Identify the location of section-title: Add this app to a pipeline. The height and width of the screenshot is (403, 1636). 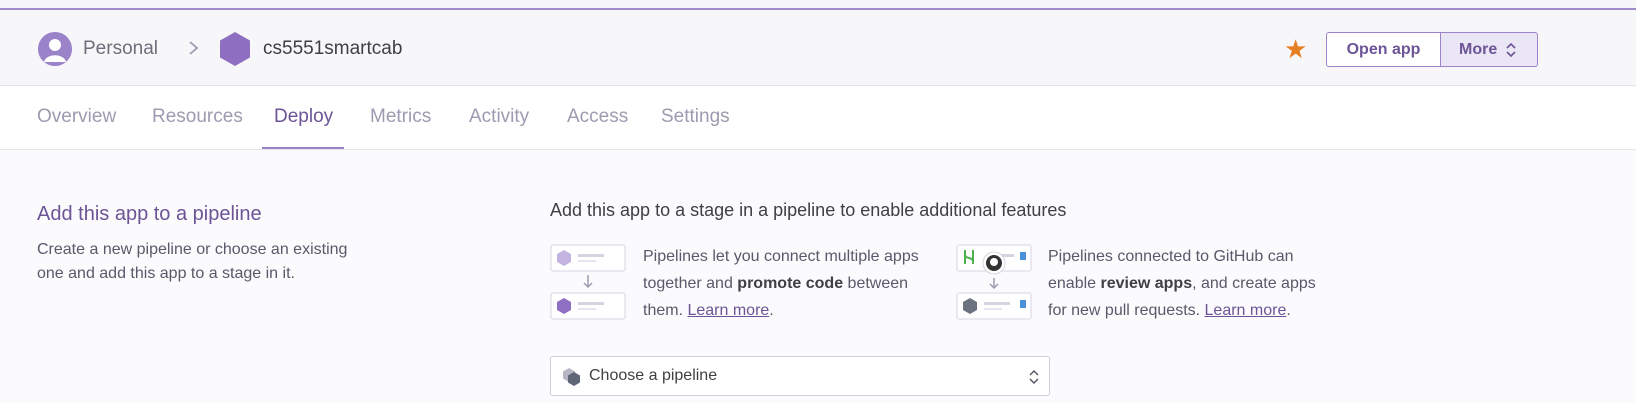
(149, 214).